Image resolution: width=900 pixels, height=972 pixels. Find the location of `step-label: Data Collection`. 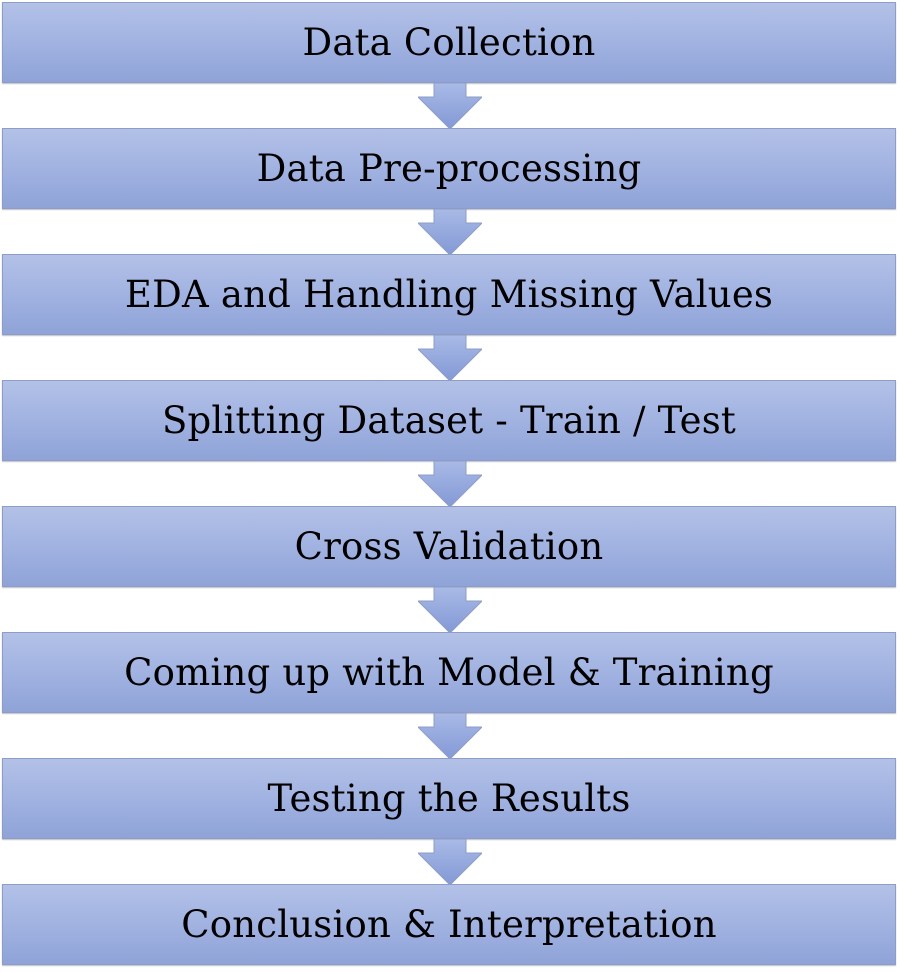

step-label: Data Collection is located at coordinates (449, 42).